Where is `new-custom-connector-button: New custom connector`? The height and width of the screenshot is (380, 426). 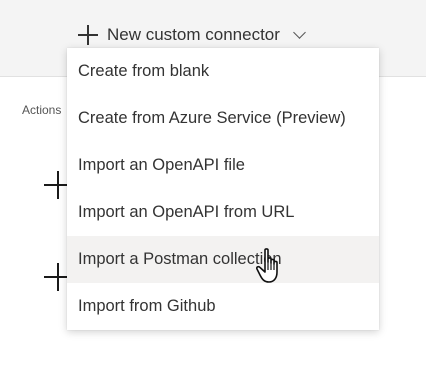 new-custom-connector-button: New custom connector is located at coordinates (192, 35).